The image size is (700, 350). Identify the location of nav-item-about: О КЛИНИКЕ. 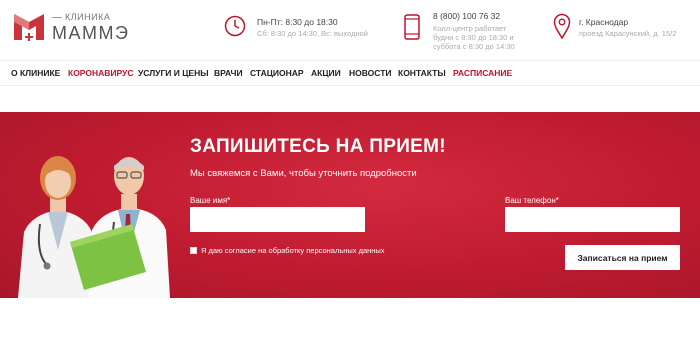
(35, 73).